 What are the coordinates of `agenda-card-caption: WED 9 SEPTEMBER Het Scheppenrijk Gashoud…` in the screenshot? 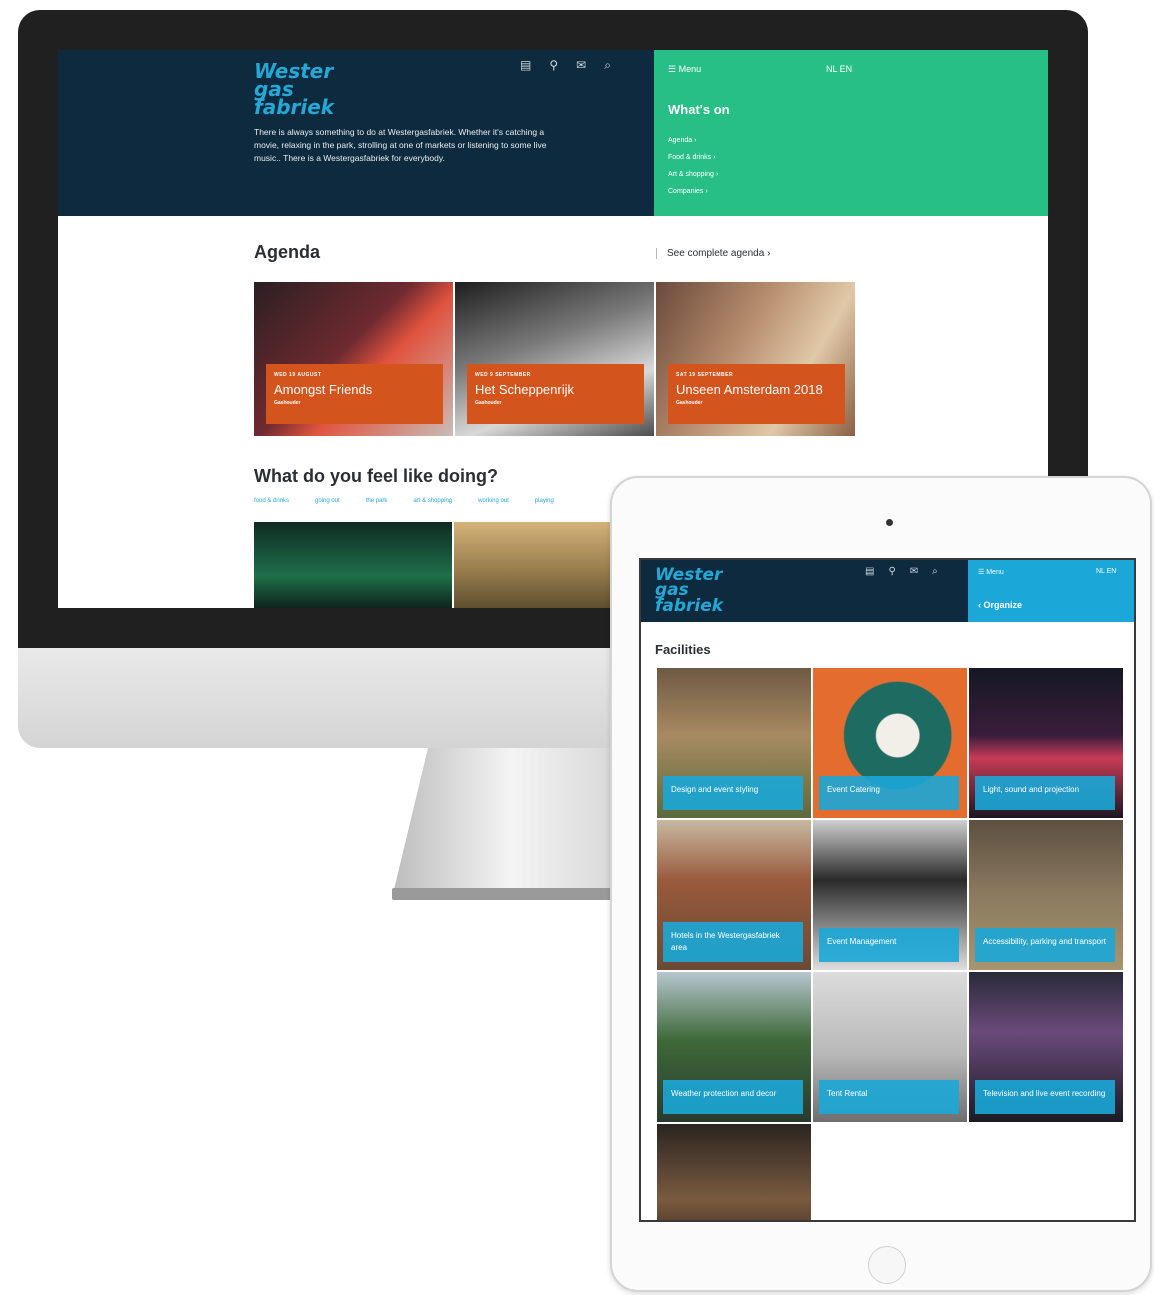 It's located at (555, 394).